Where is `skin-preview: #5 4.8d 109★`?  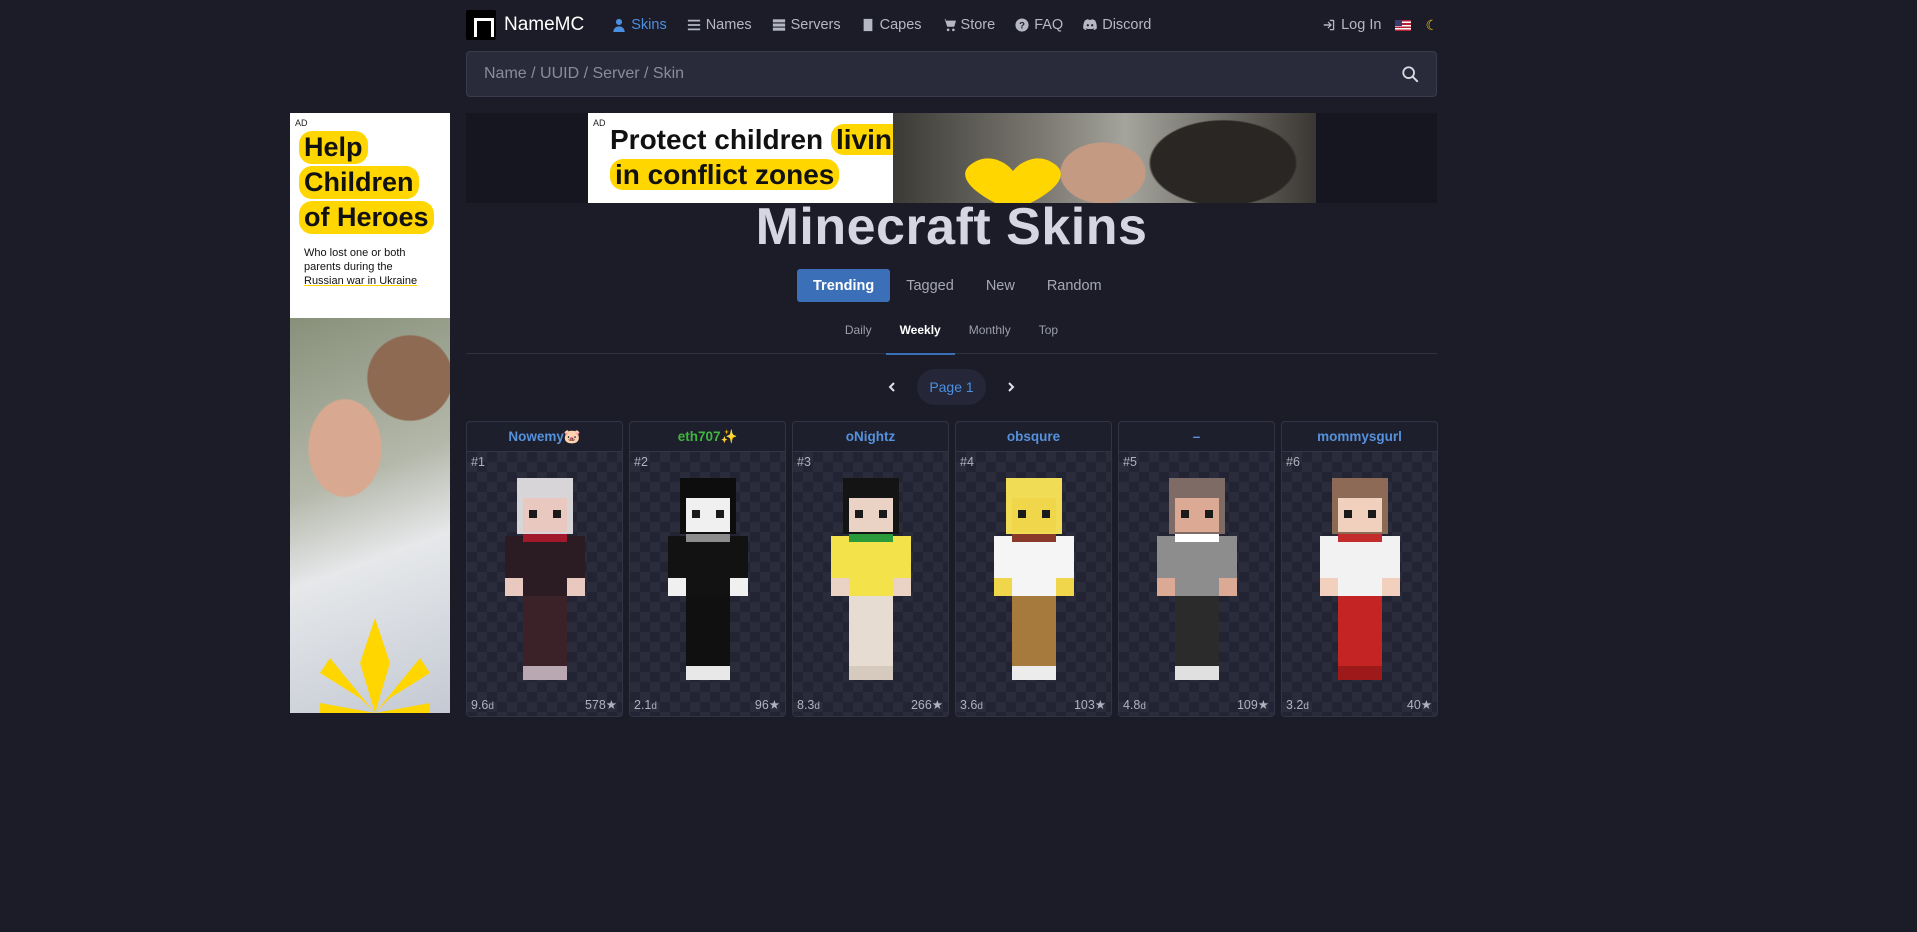
skin-preview: #5 4.8d 109★ is located at coordinates (1196, 584).